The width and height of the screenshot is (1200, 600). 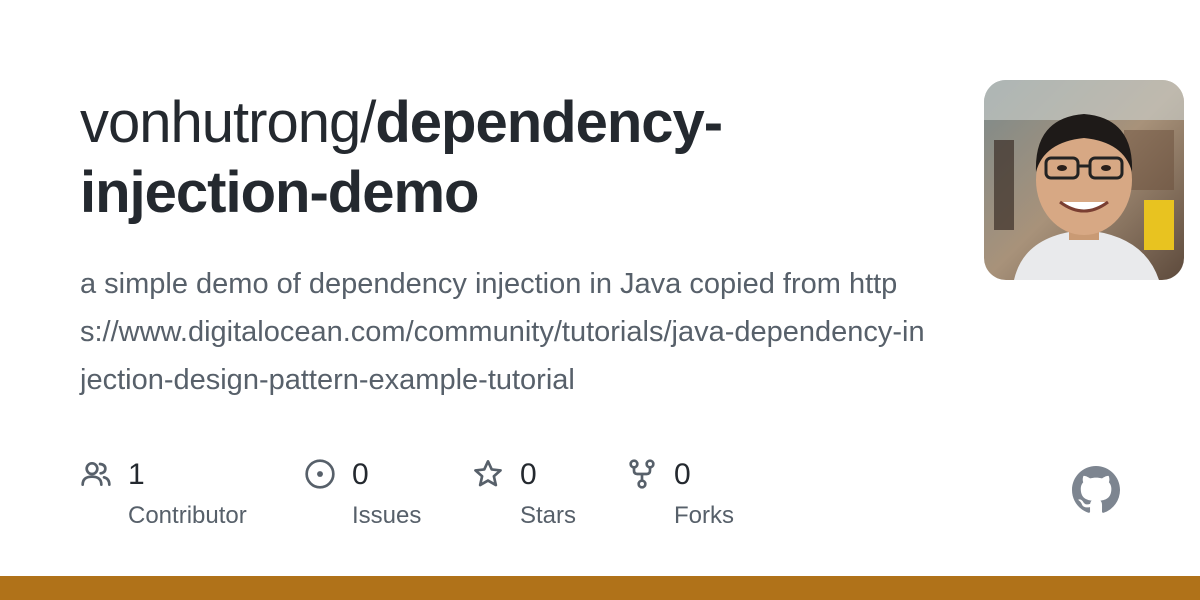 What do you see at coordinates (379, 497) in the screenshot?
I see `stat-issues: 0 Issues` at bounding box center [379, 497].